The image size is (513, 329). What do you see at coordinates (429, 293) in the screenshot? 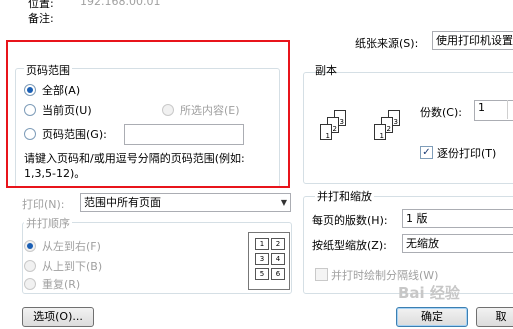
I see `baidu-watermark: Bai 经验` at bounding box center [429, 293].